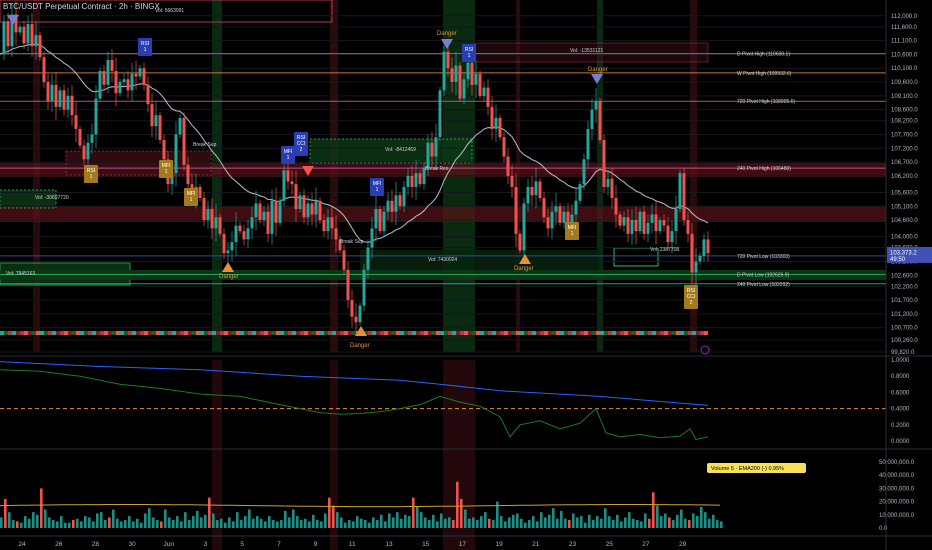 The height and width of the screenshot is (550, 932). Describe the element at coordinates (426, 544) in the screenshot. I see `time-tick-label: 15` at that location.